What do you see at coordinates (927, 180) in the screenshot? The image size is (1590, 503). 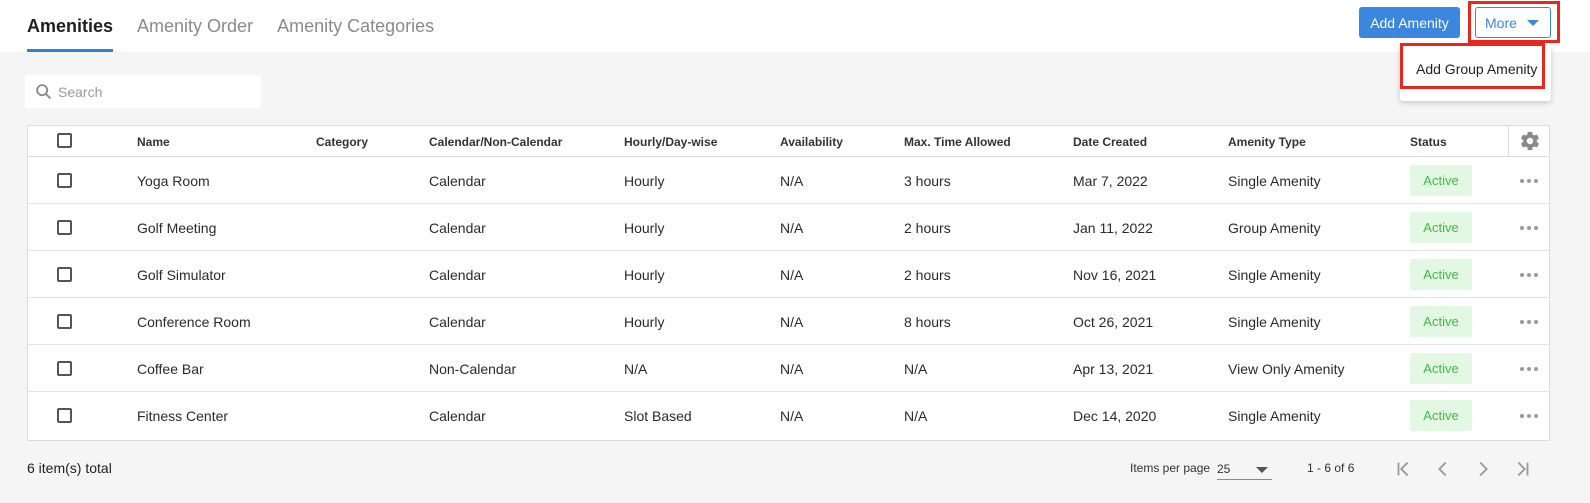 I see `cell-max-time: 3 hours` at bounding box center [927, 180].